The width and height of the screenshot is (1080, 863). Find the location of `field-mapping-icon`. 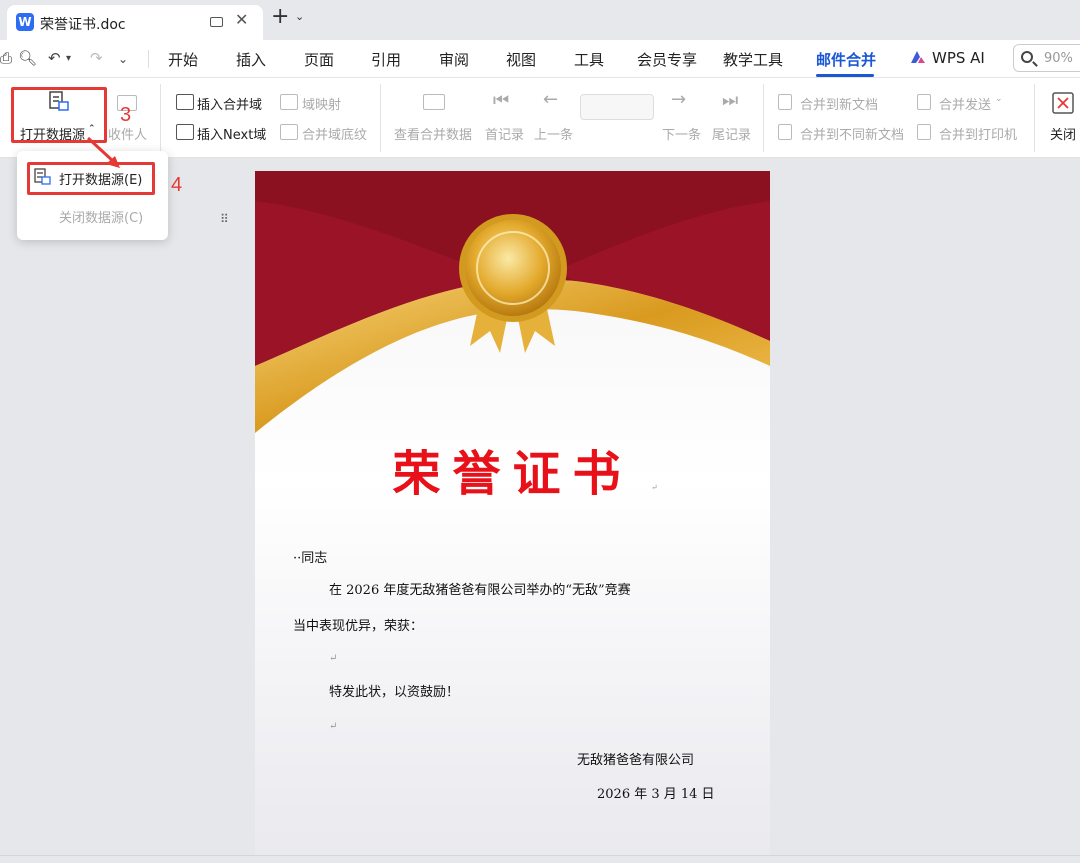

field-mapping-icon is located at coordinates (289, 102).